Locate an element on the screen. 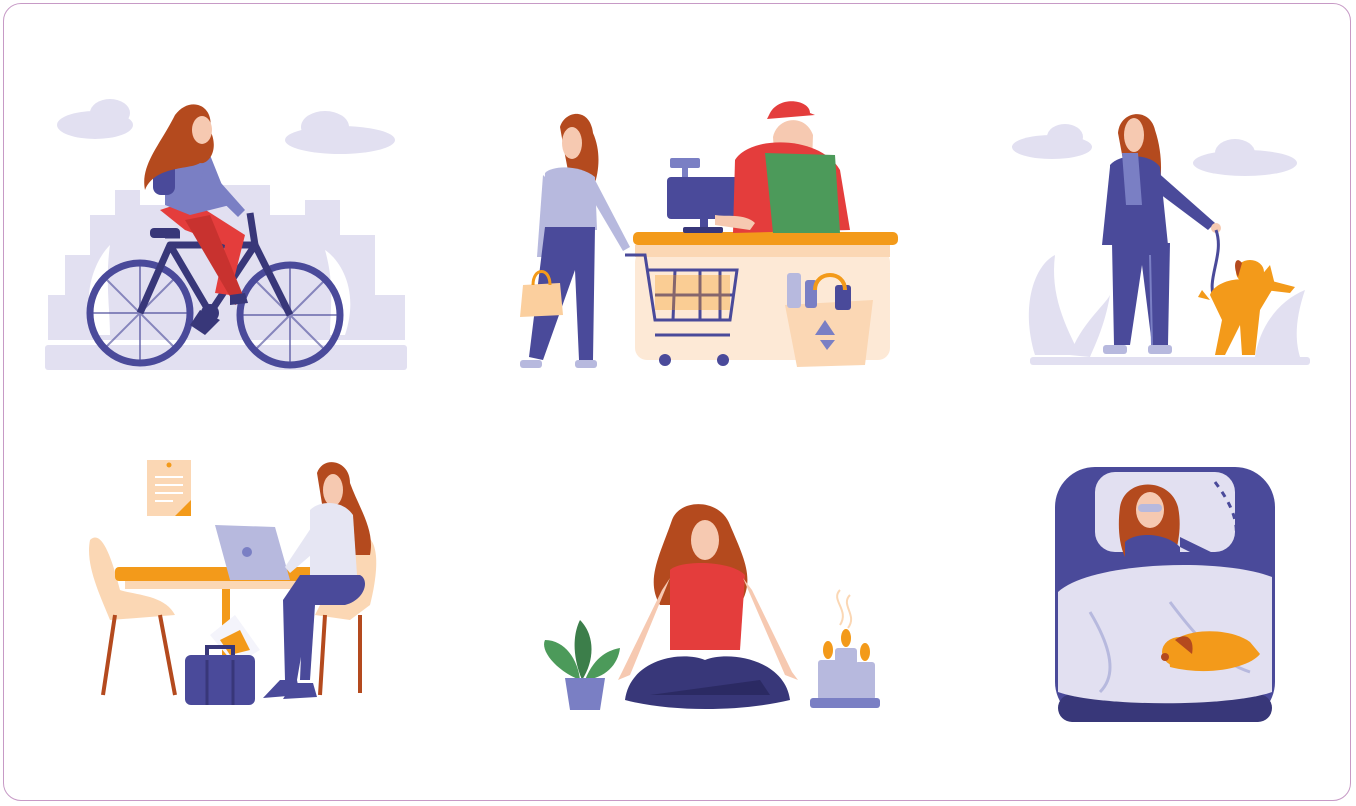 The image size is (1356, 806). woman-walking-dog-icon is located at coordinates (1161, 239).